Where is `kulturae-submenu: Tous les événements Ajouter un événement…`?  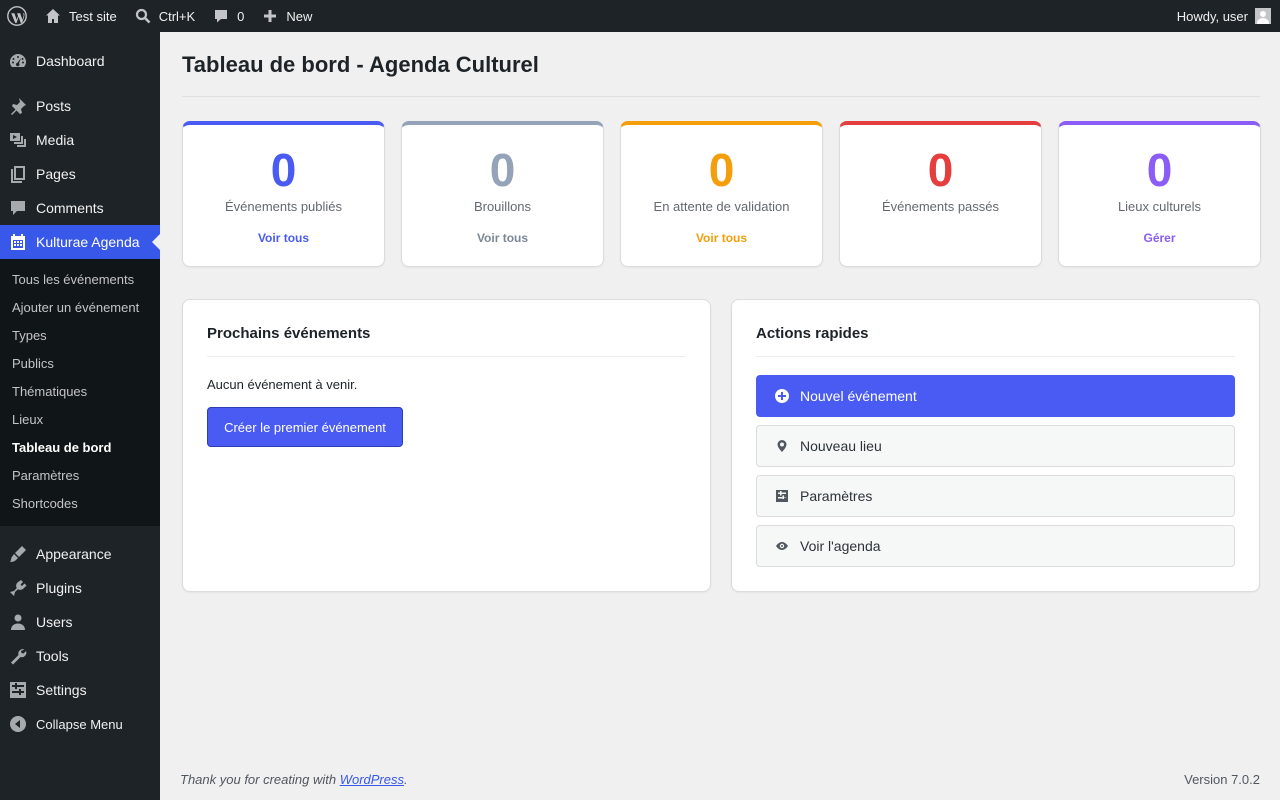
kulturae-submenu: Tous les événements Ajouter un événement… is located at coordinates (80, 392).